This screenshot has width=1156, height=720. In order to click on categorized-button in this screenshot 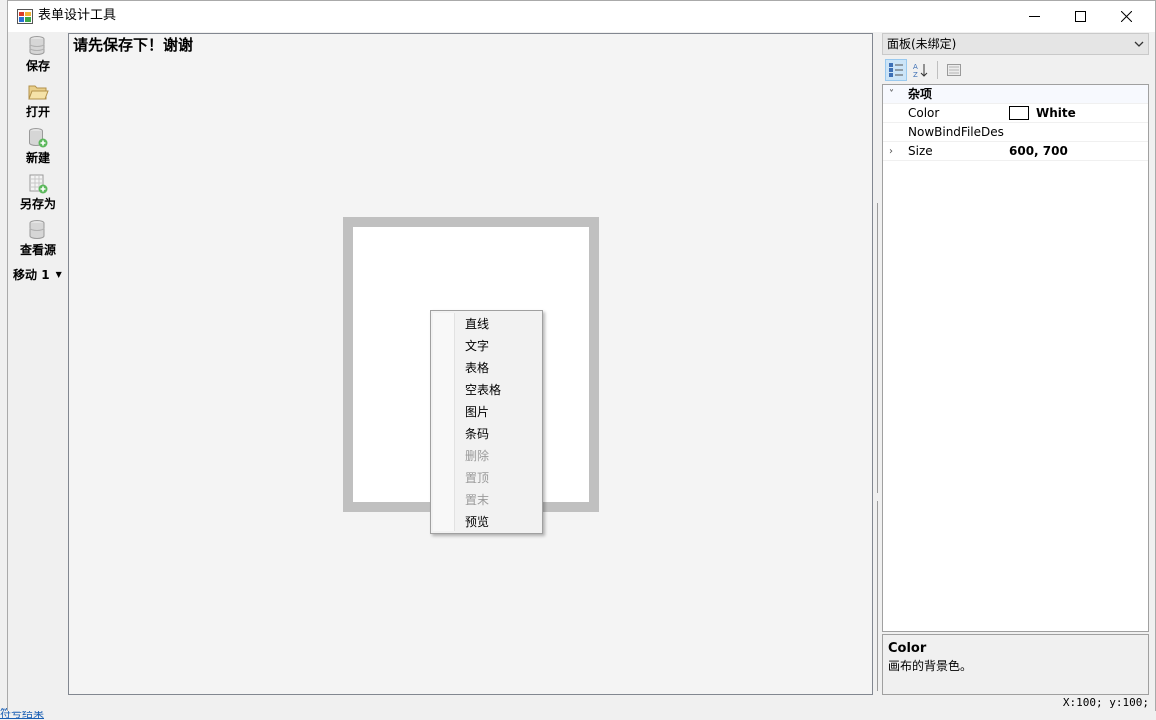, I will do `click(896, 70)`.